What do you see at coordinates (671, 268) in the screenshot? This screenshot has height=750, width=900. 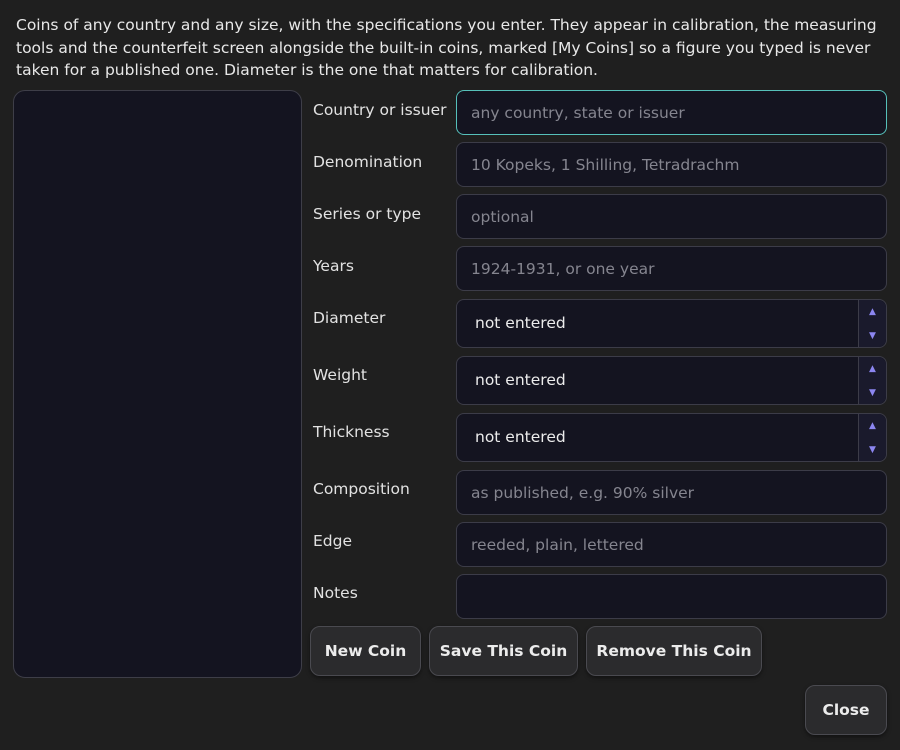 I see `years-input` at bounding box center [671, 268].